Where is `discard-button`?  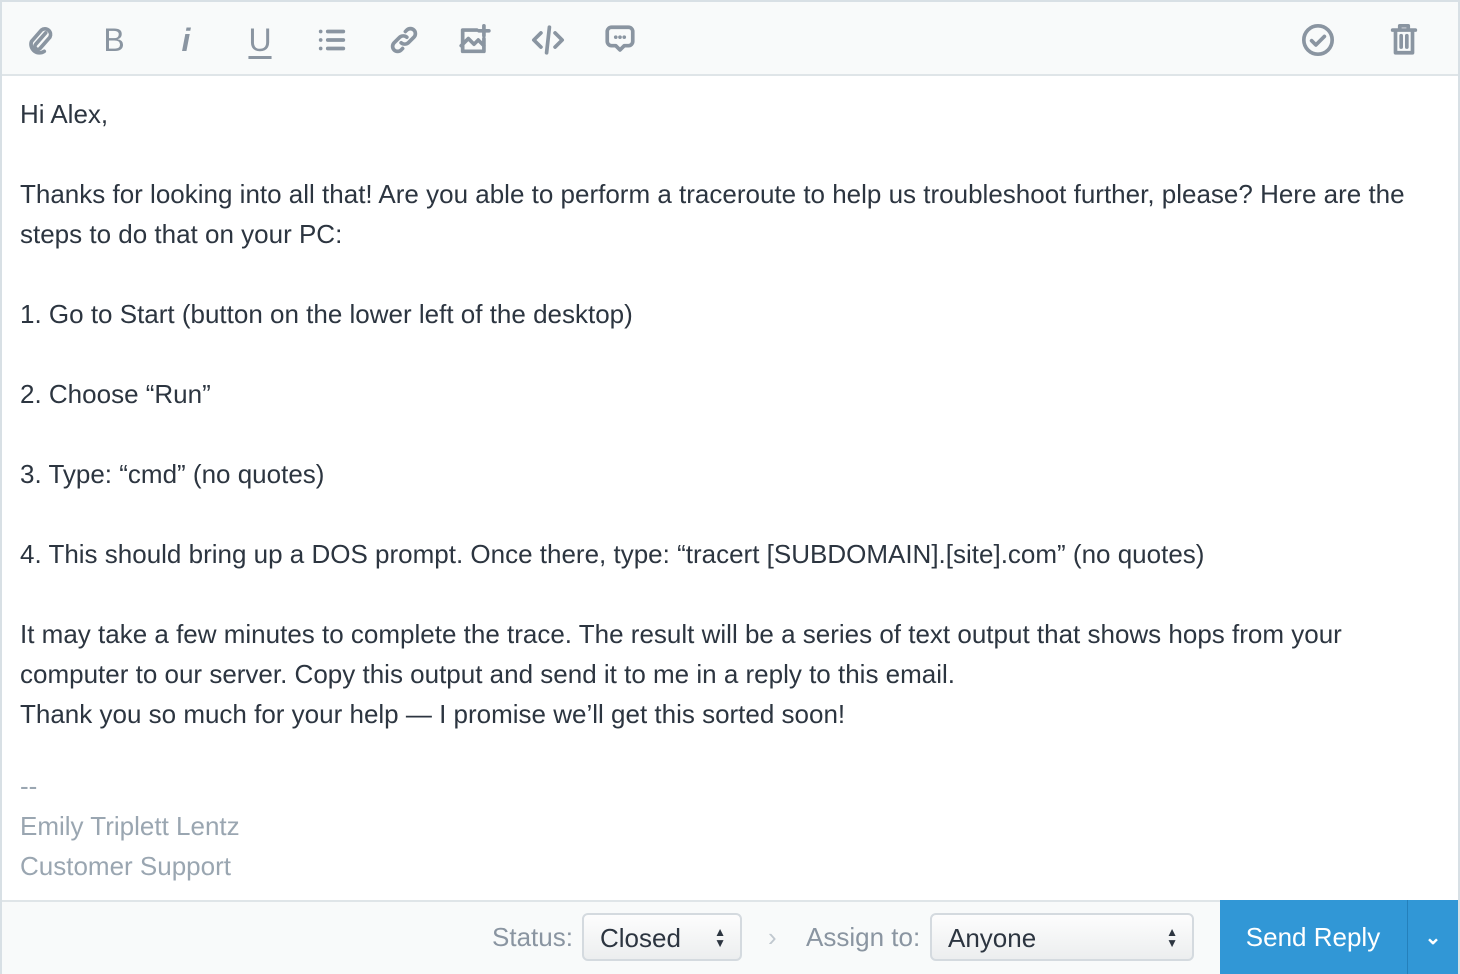 discard-button is located at coordinates (1404, 40).